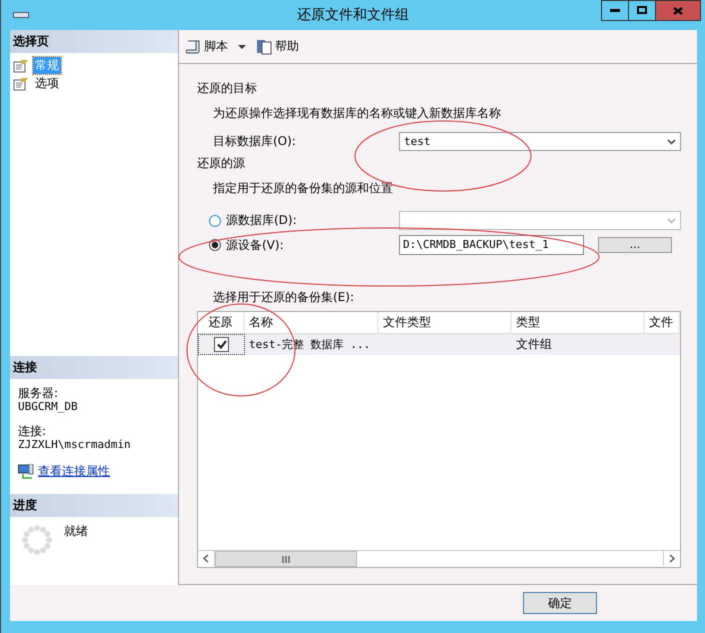  Describe the element at coordinates (26, 471) in the screenshot. I see `computer-icon` at that location.